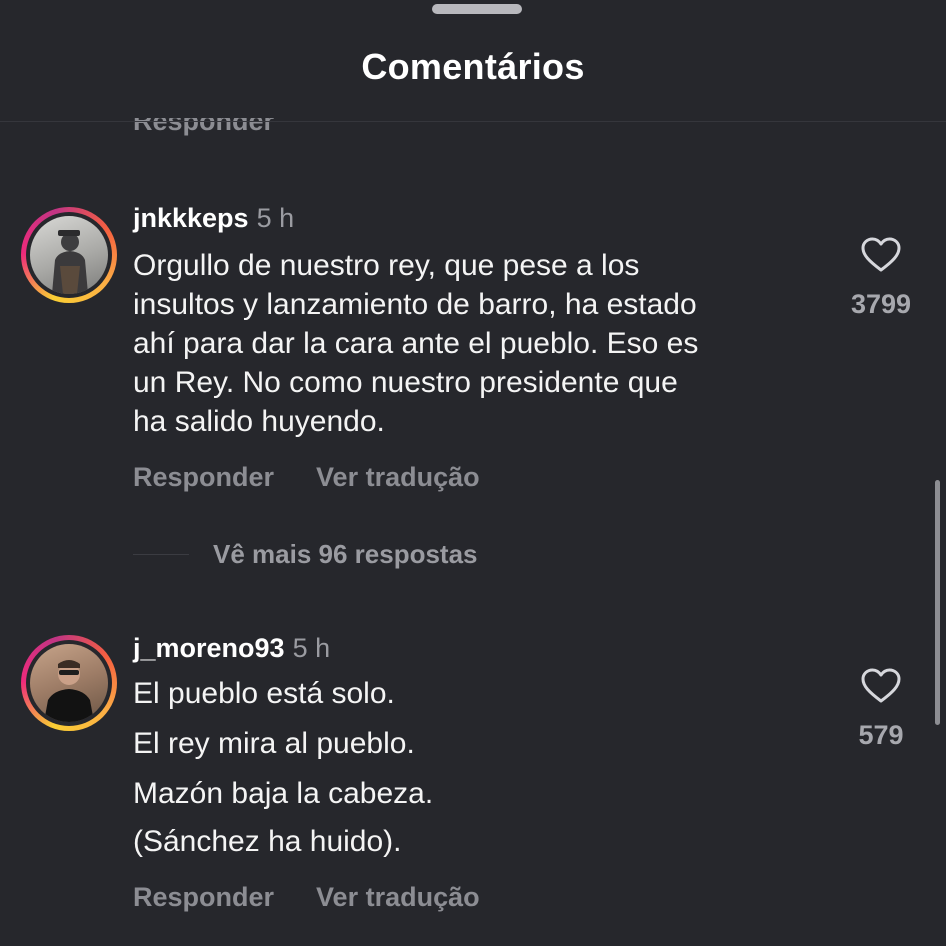 Image resolution: width=946 pixels, height=946 pixels. I want to click on drag-handle, so click(477, 9).